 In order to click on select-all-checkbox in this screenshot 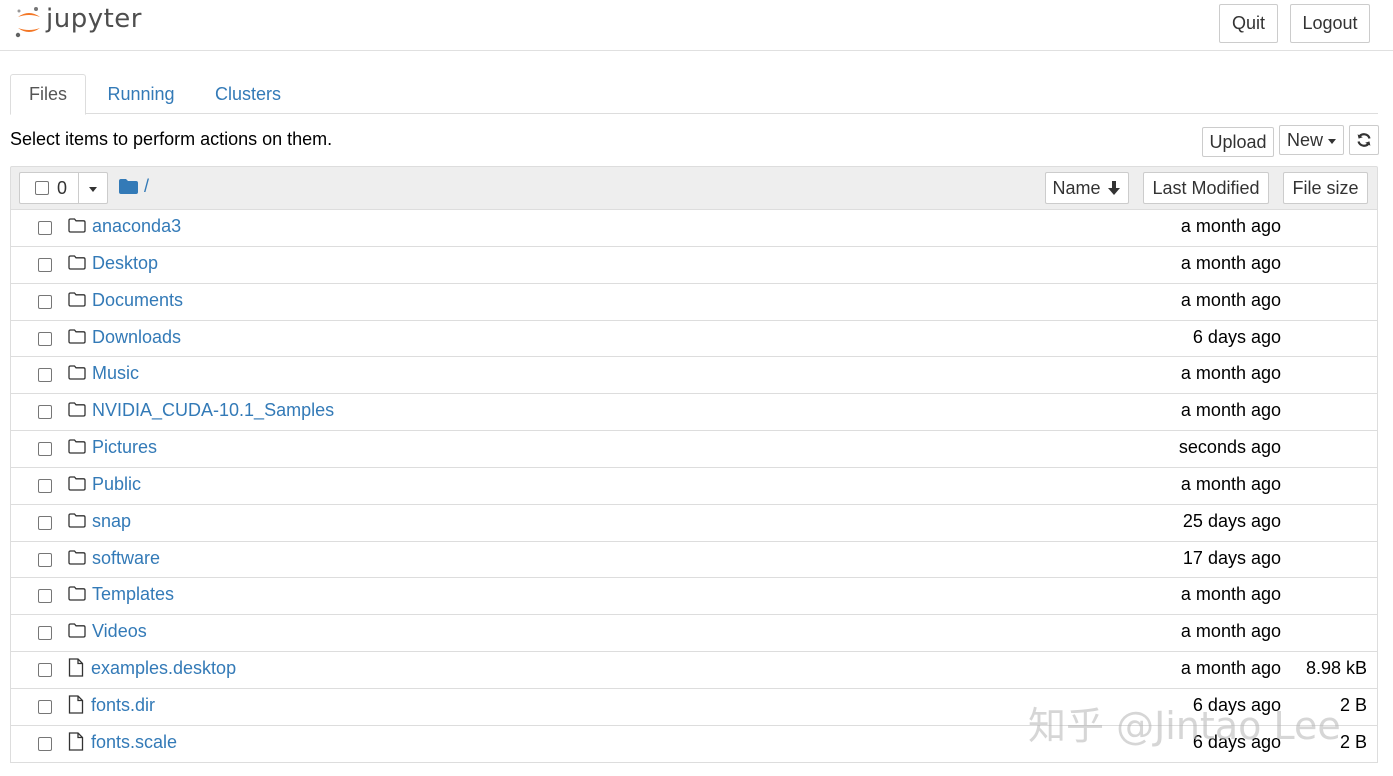, I will do `click(42, 188)`.